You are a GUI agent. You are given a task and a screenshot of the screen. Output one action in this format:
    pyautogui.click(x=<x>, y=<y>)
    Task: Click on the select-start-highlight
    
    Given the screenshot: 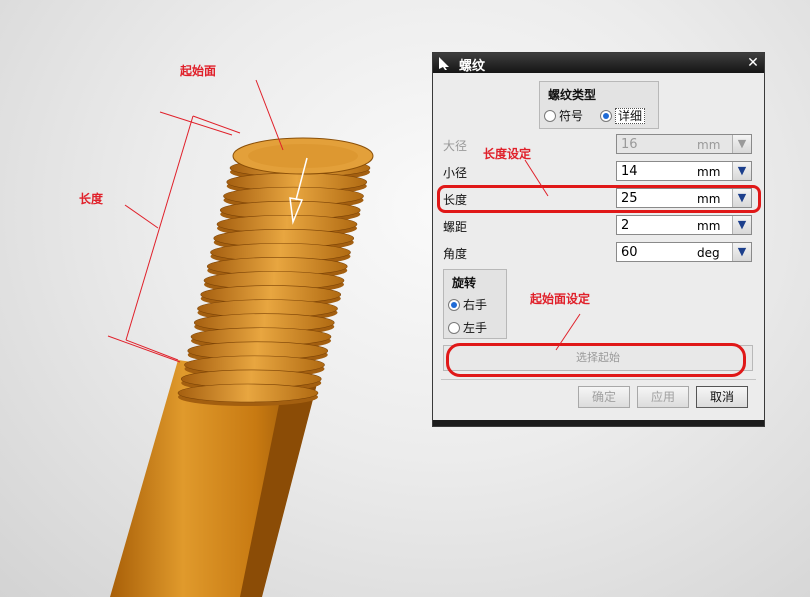 What is the action you would take?
    pyautogui.click(x=596, y=360)
    